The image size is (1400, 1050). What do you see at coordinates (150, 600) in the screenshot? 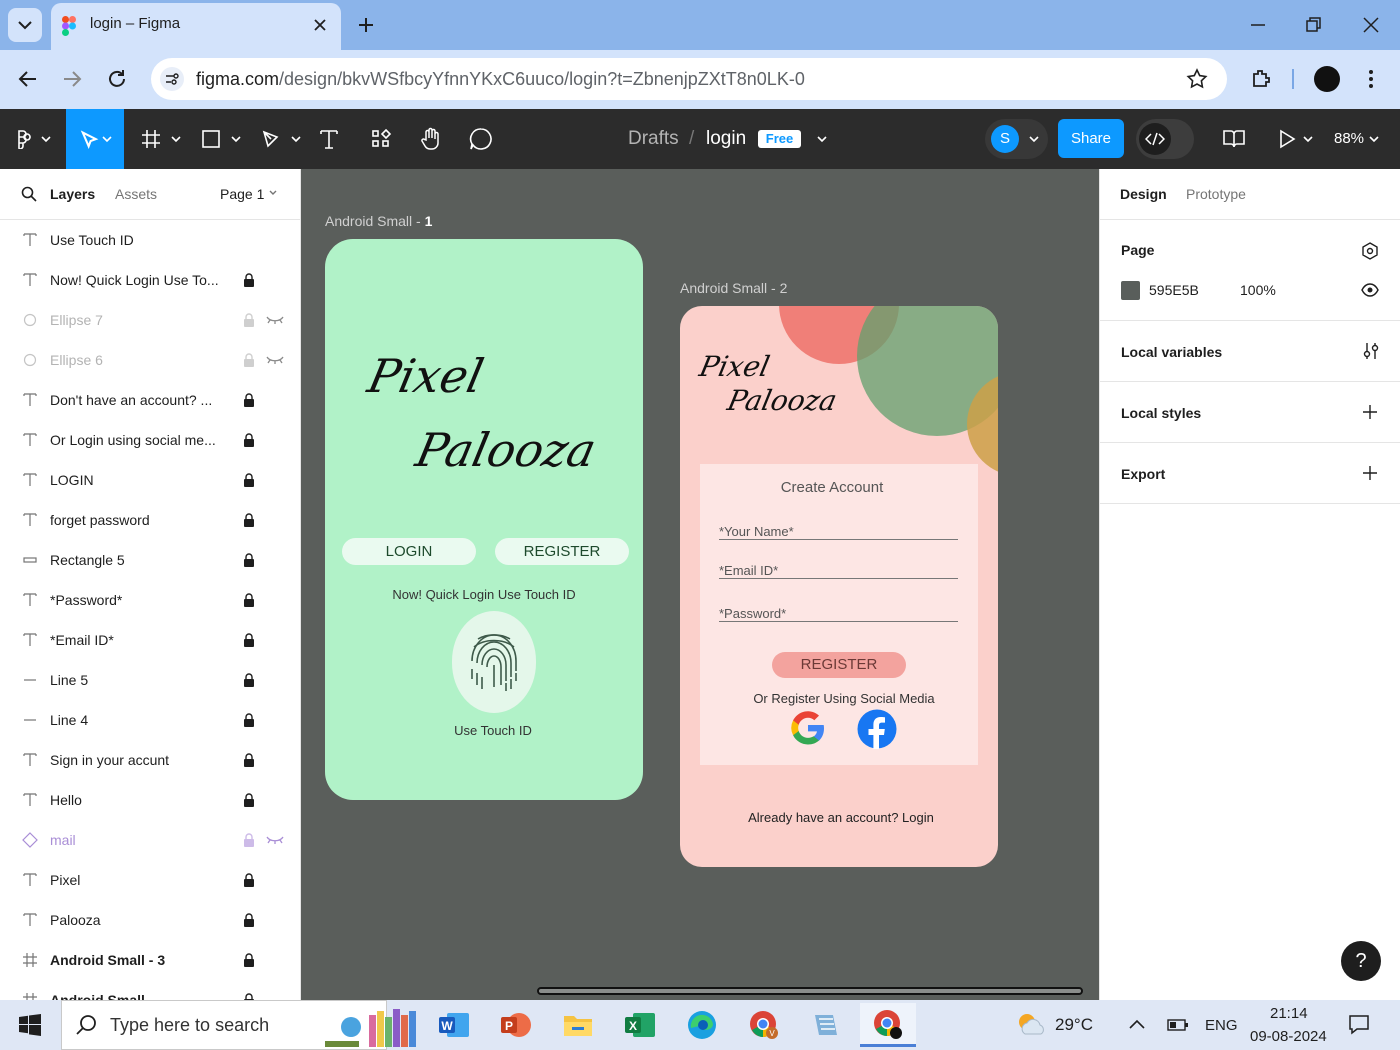
I see `layer-row: *Password*` at bounding box center [150, 600].